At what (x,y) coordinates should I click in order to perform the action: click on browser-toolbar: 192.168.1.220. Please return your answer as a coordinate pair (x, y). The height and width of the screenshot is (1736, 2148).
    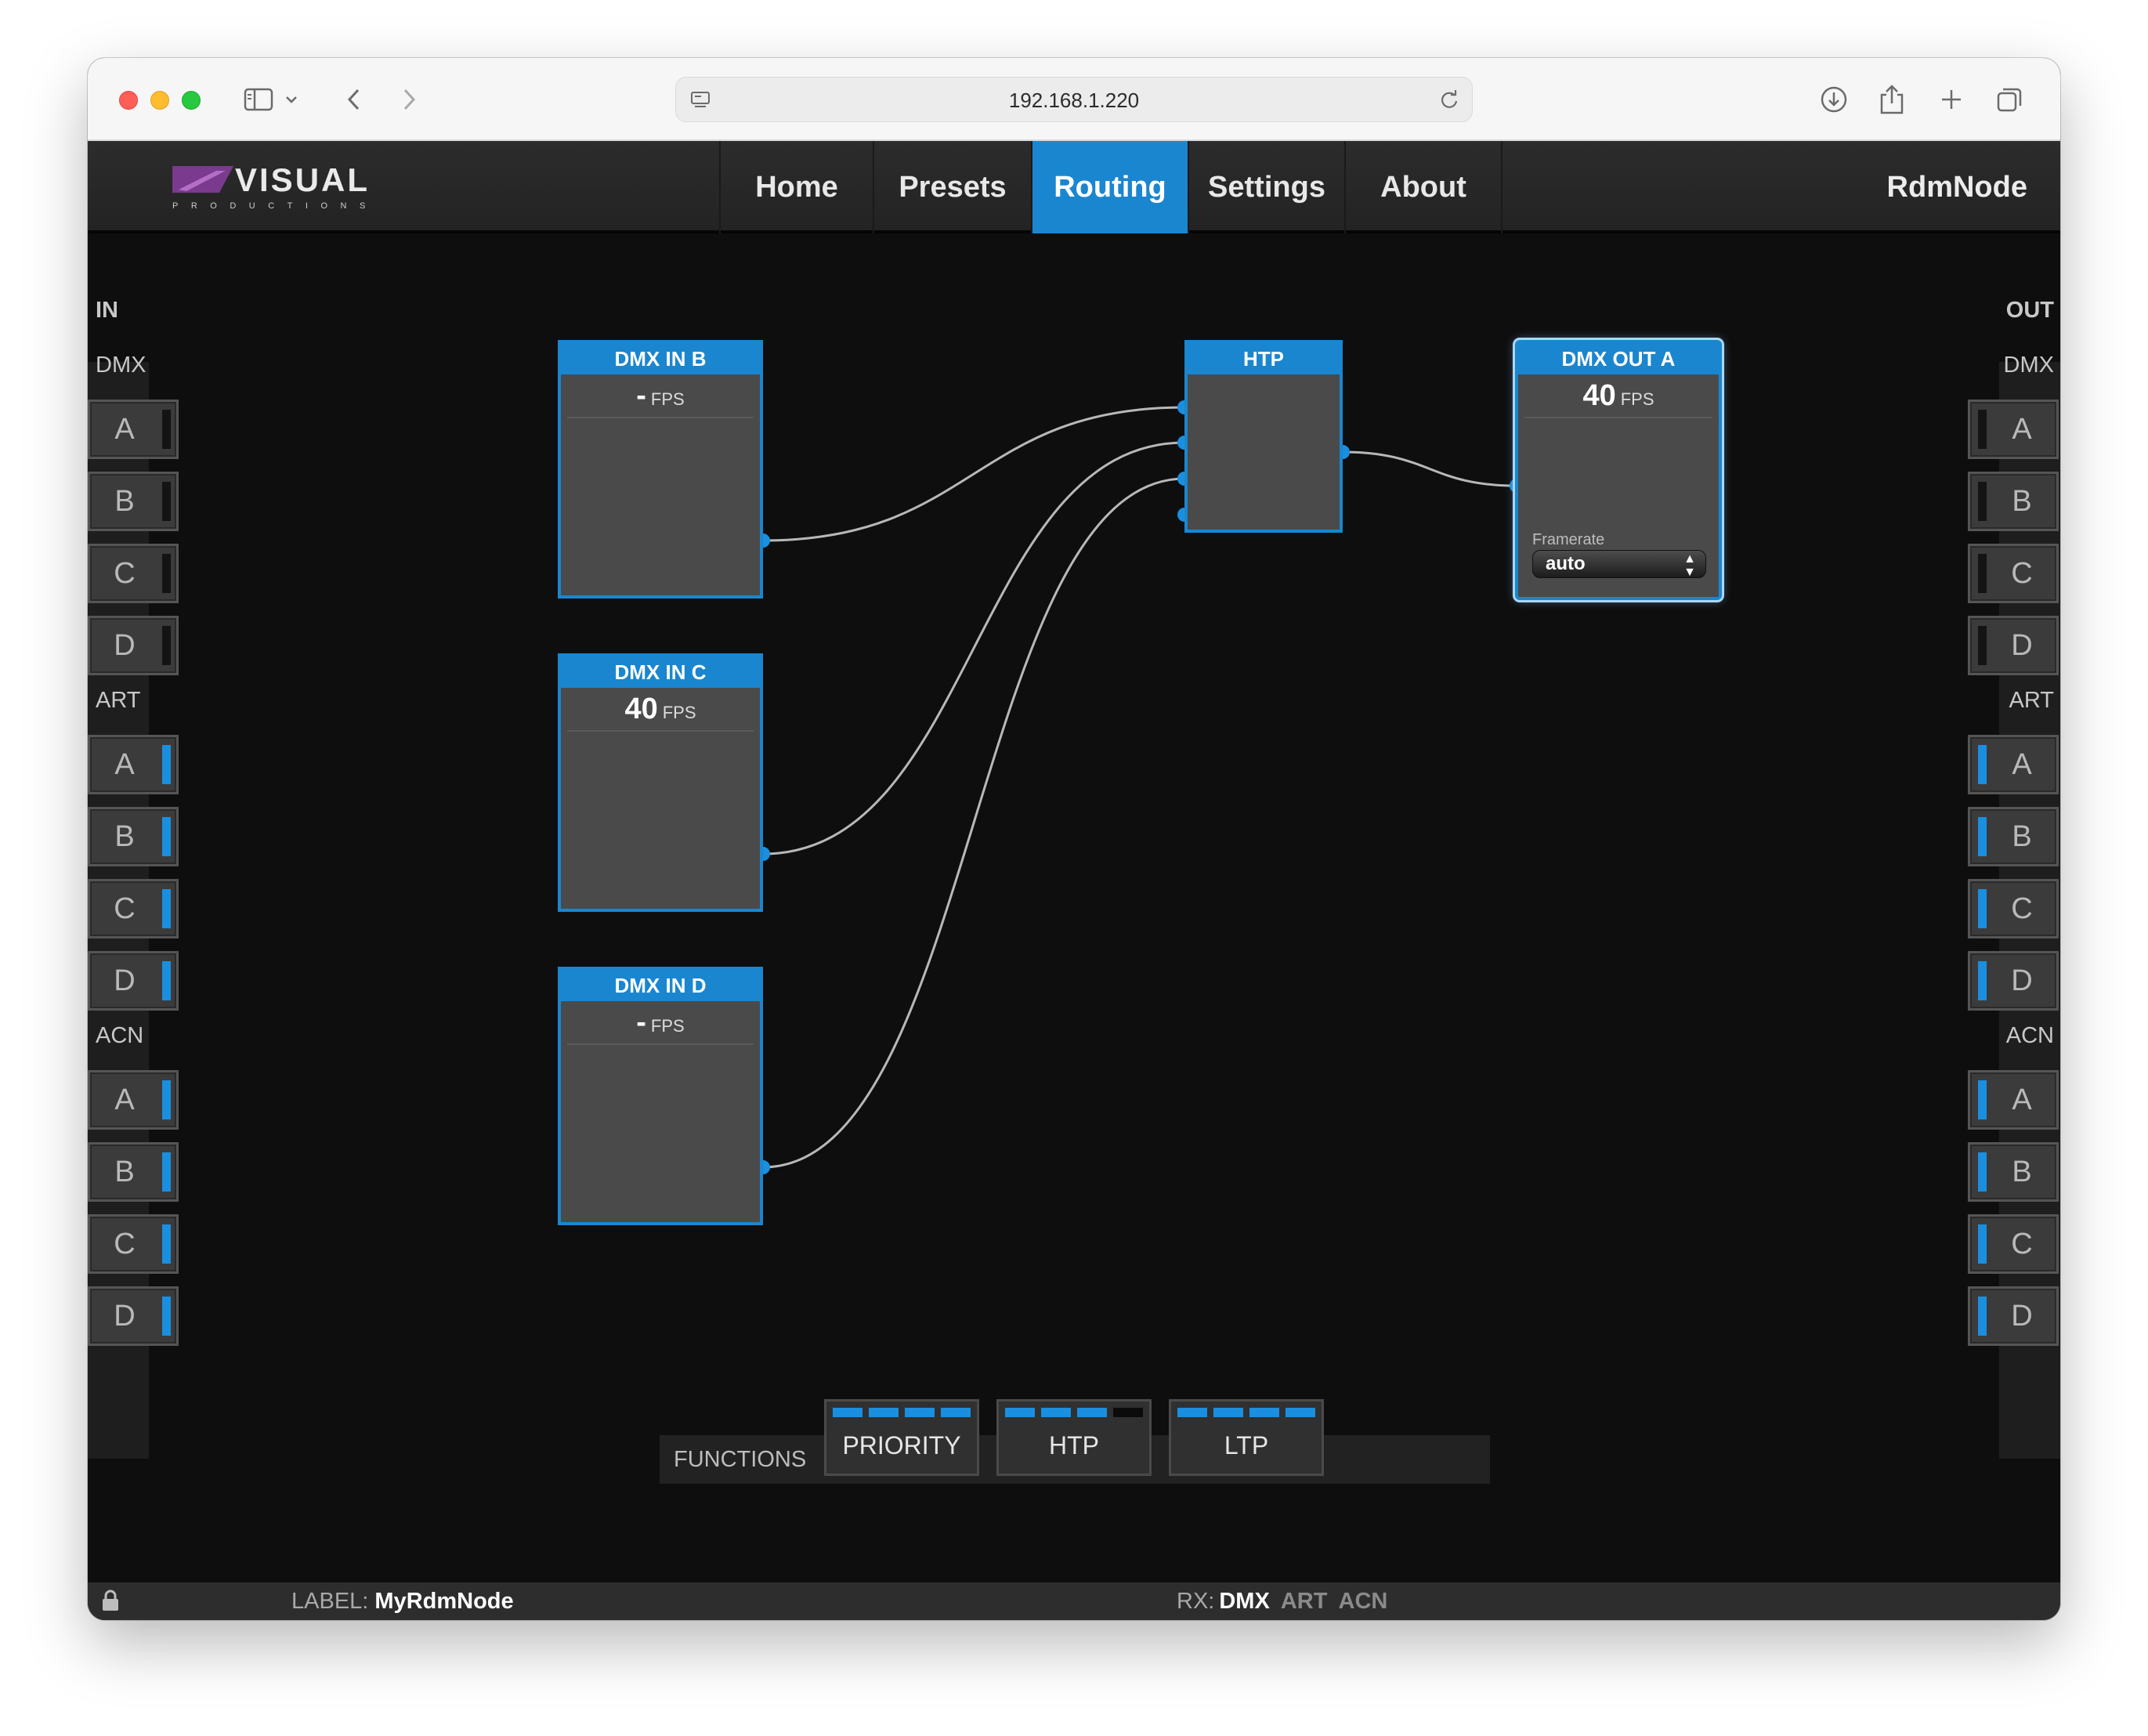
    Looking at the image, I should click on (1074, 99).